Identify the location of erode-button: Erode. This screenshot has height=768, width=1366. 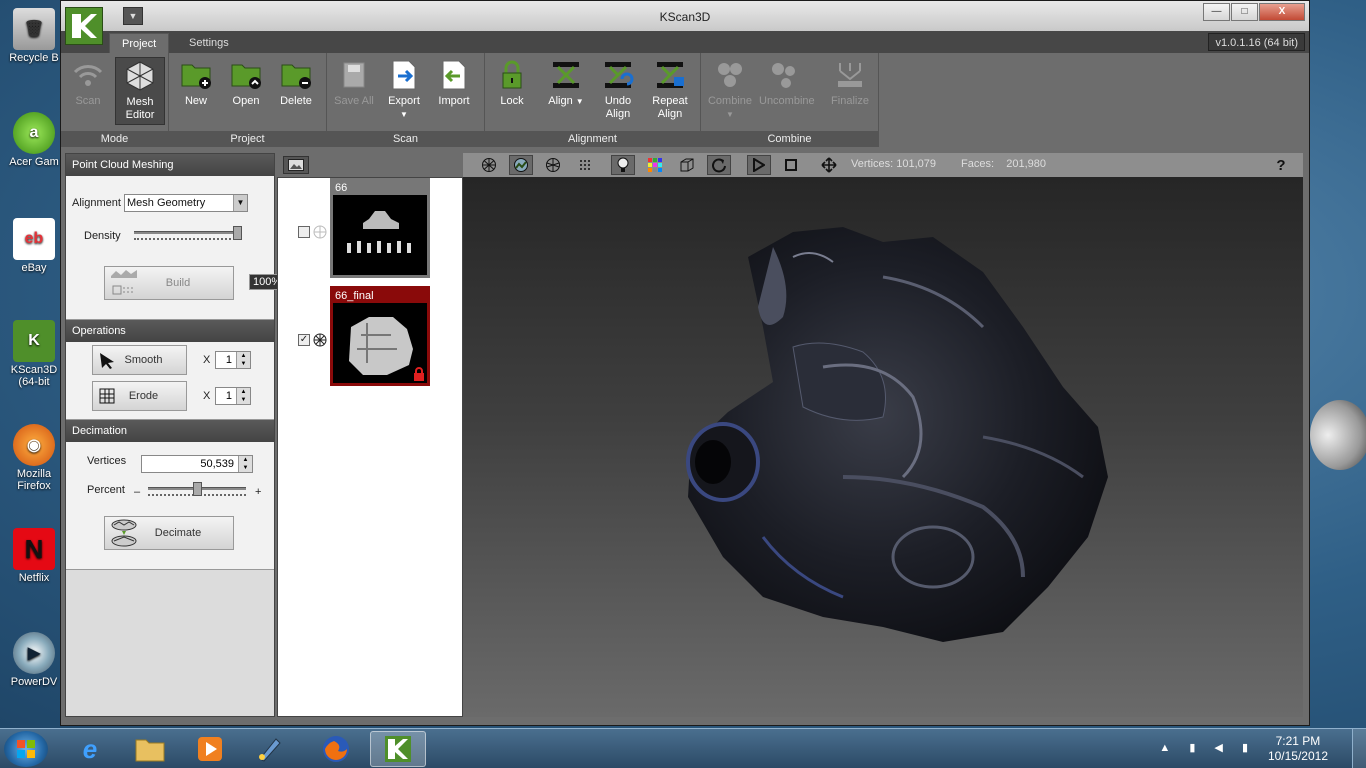
(139, 396).